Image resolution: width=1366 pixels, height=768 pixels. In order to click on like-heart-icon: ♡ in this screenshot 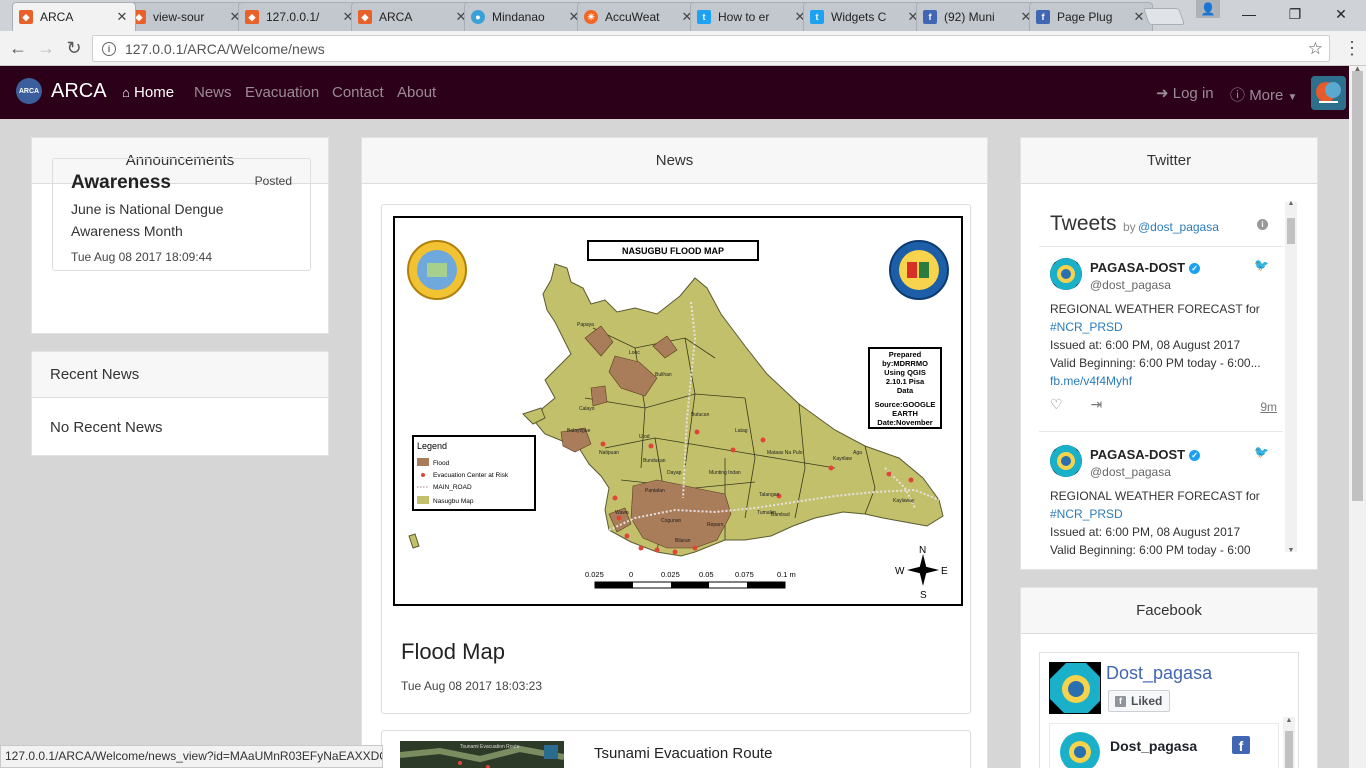, I will do `click(1056, 404)`.